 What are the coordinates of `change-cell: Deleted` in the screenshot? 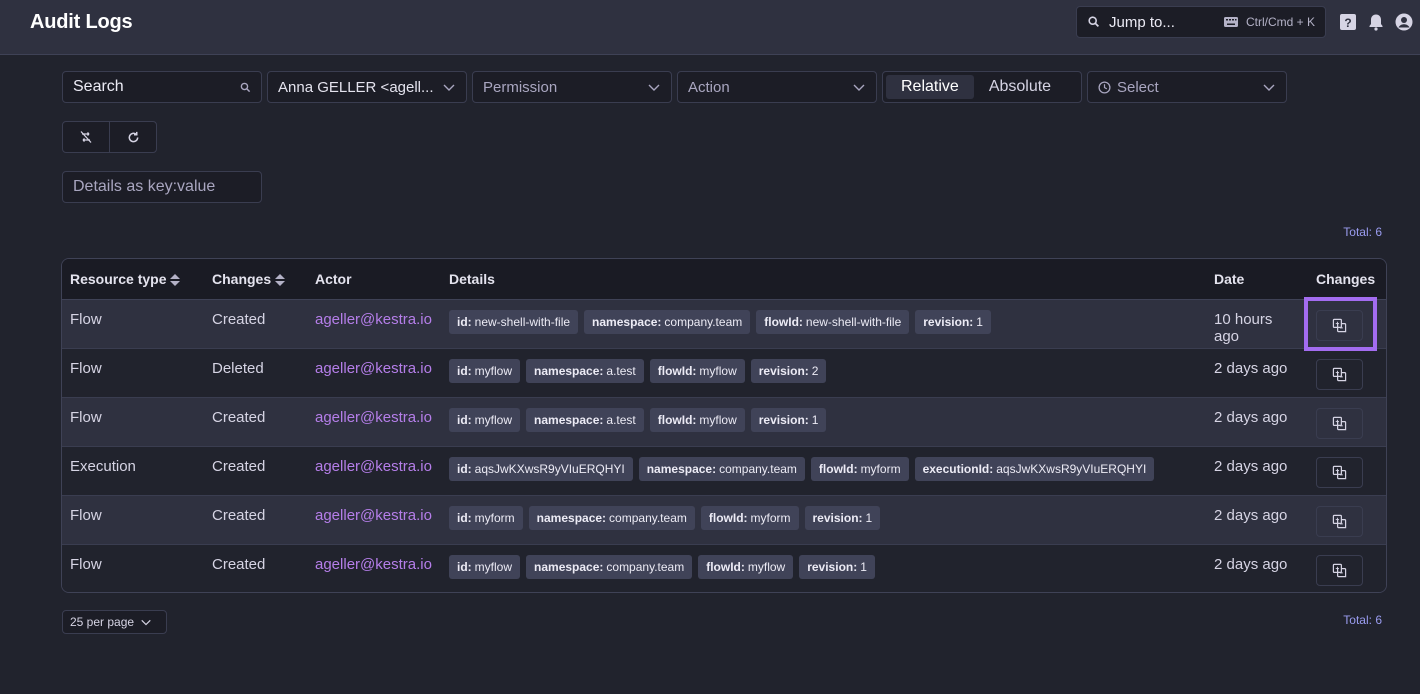 It's located at (238, 368).